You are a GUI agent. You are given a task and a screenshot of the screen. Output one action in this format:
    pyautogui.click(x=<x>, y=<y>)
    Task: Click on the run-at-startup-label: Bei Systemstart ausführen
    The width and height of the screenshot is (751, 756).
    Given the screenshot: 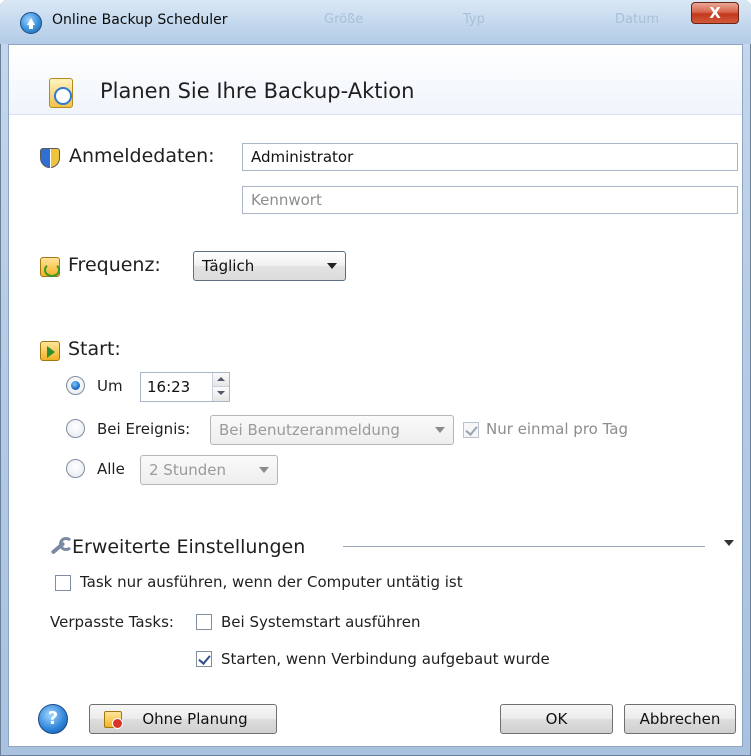 What is the action you would take?
    pyautogui.click(x=321, y=622)
    